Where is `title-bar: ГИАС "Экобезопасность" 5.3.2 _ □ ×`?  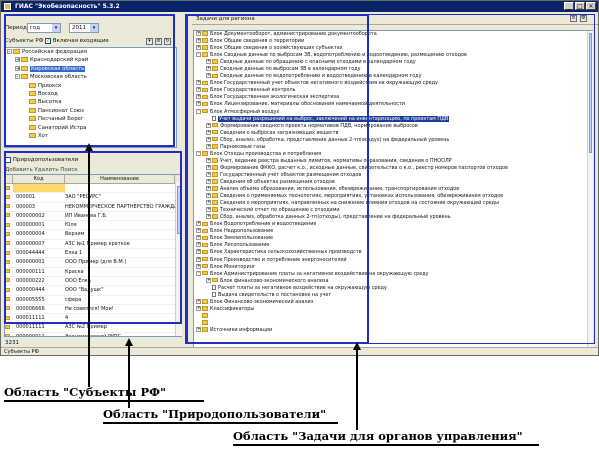 title-bar: ГИАС "Экобезопасность" 5.3.2 _ □ × is located at coordinates (299, 6).